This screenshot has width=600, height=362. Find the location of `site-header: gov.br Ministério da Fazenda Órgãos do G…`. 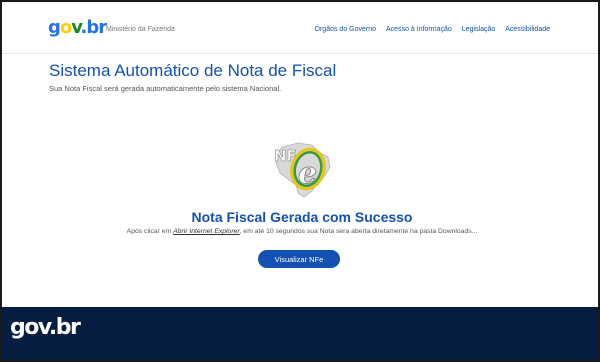

site-header: gov.br Ministério da Fazenda Órgãos do G… is located at coordinates (300, 28).